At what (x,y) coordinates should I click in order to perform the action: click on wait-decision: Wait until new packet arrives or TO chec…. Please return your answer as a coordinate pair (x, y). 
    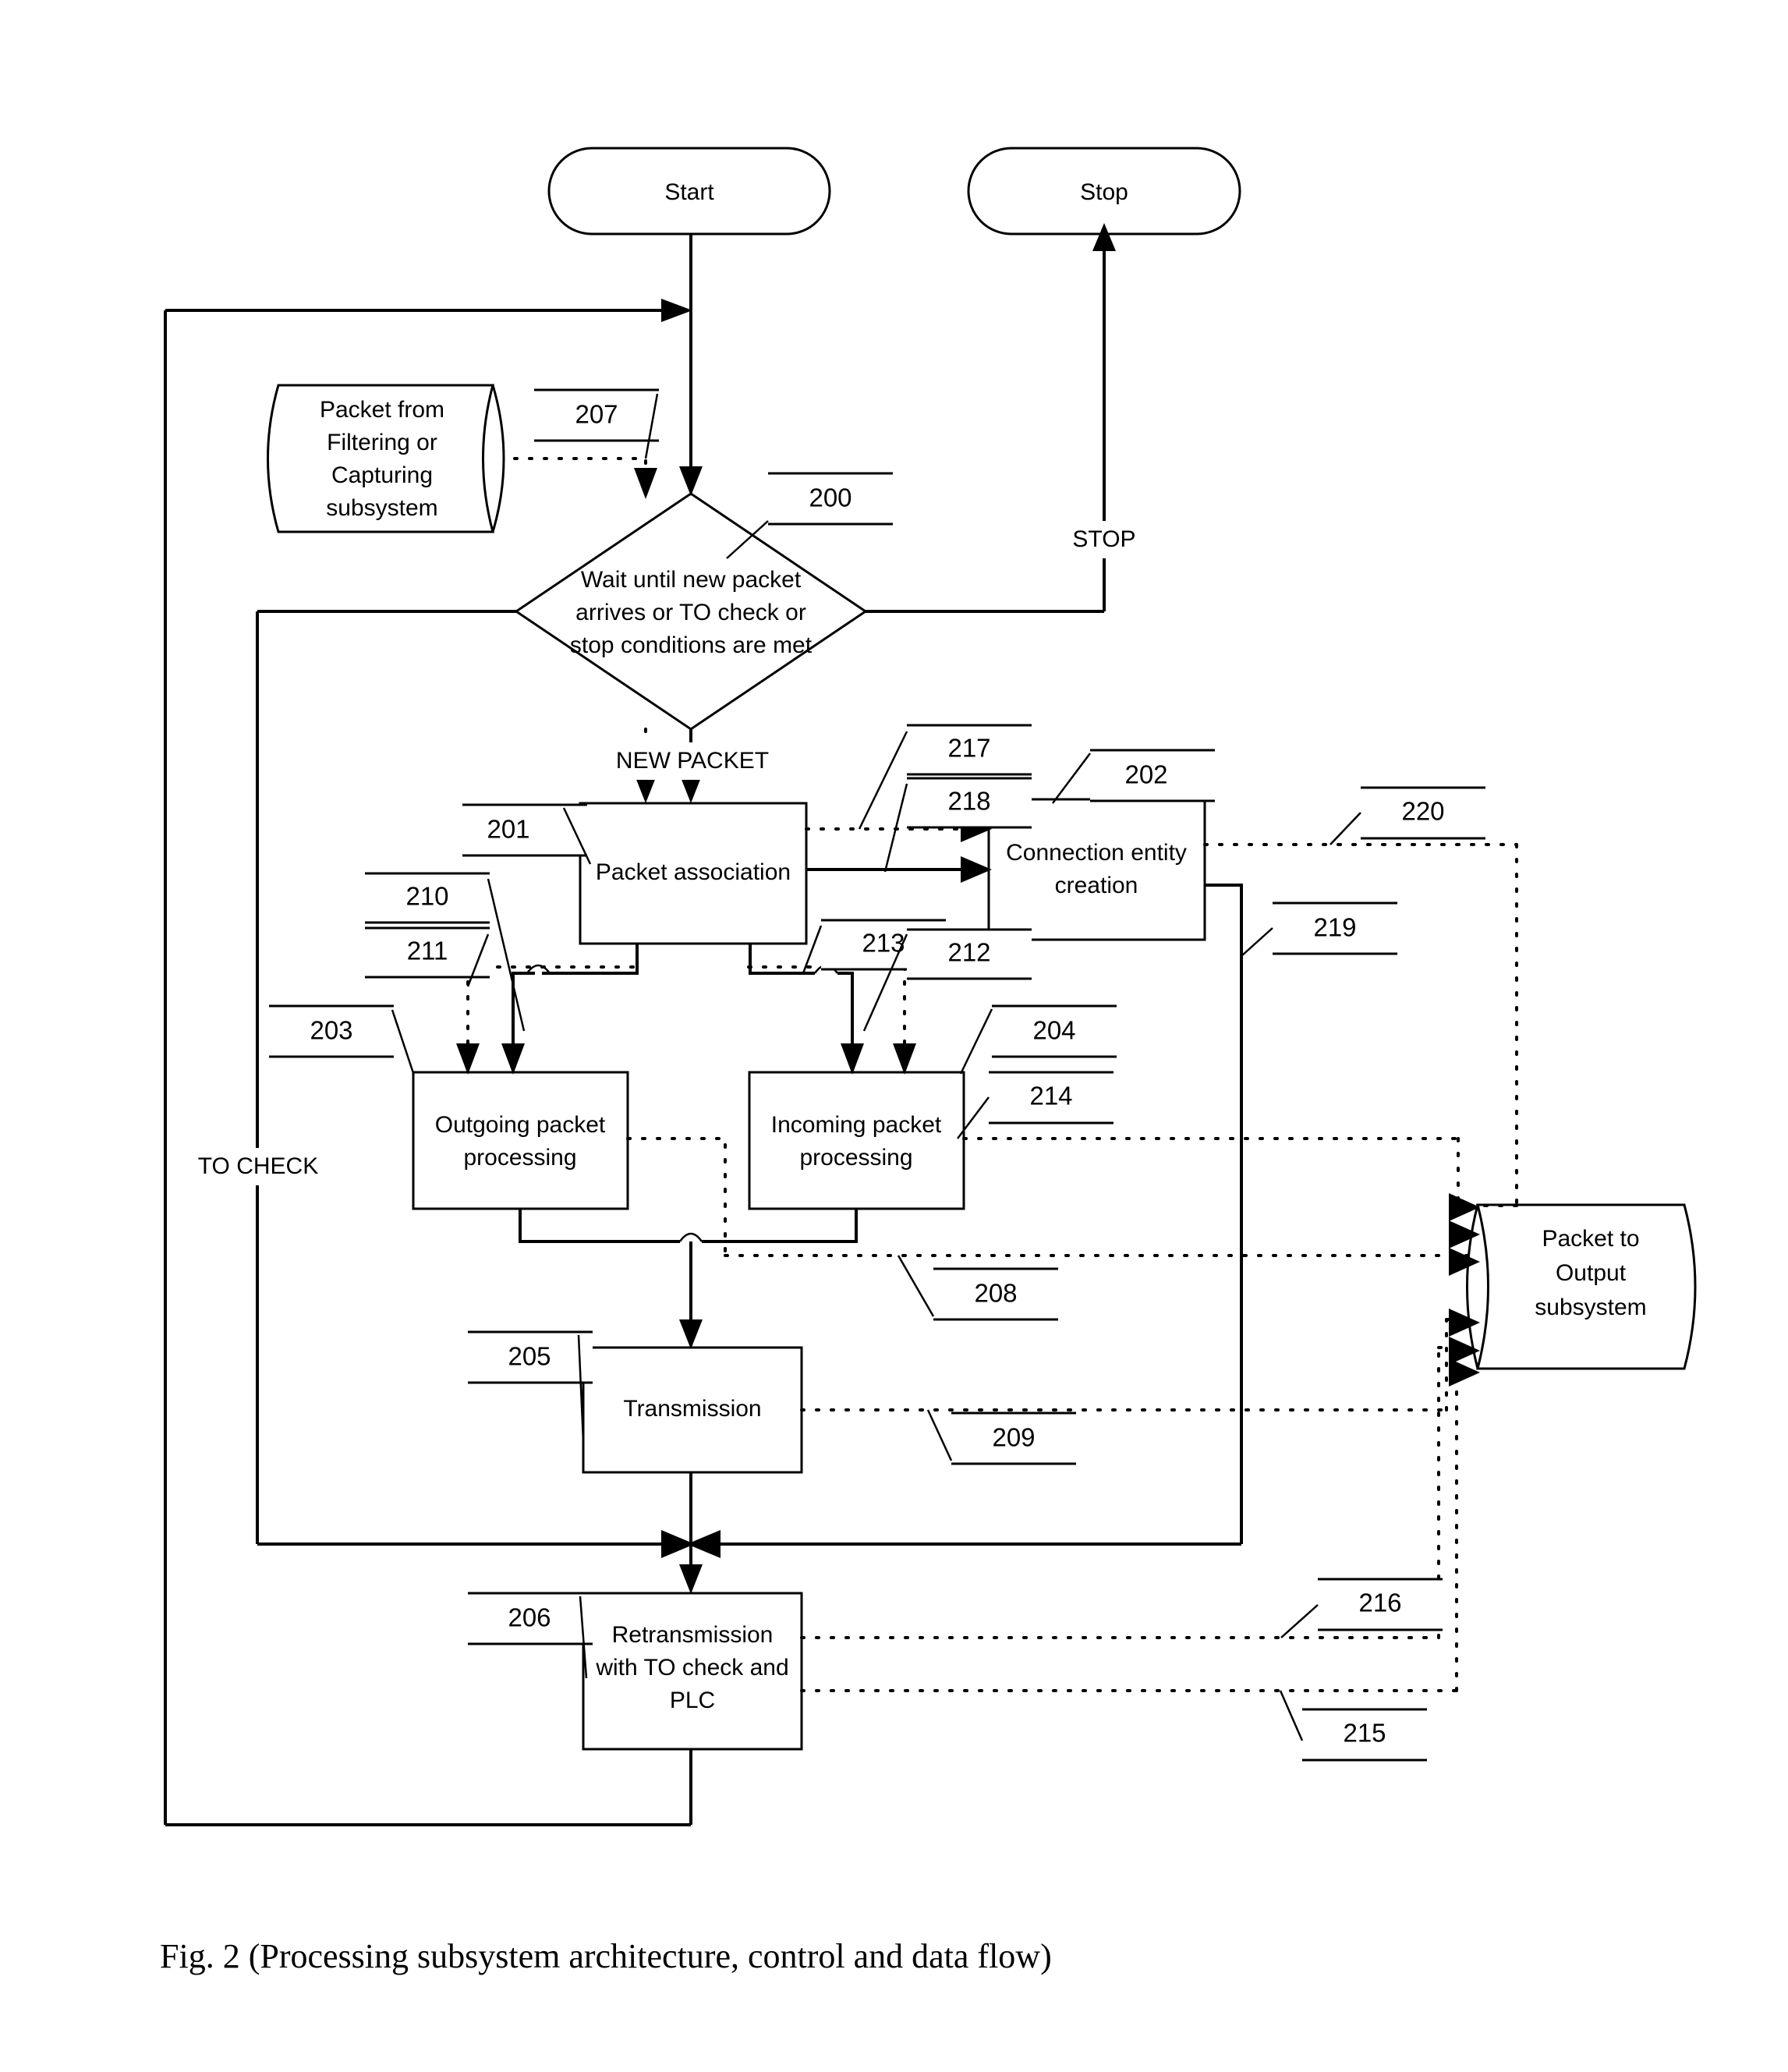
    Looking at the image, I should click on (691, 611).